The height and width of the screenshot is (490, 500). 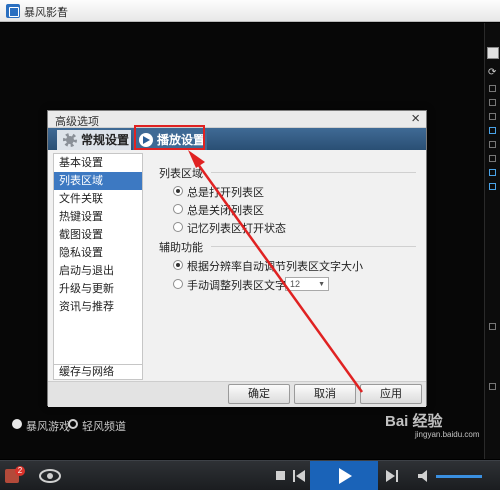 What do you see at coordinates (181, 248) in the screenshot?
I see `section-title-aux: 辅助功能` at bounding box center [181, 248].